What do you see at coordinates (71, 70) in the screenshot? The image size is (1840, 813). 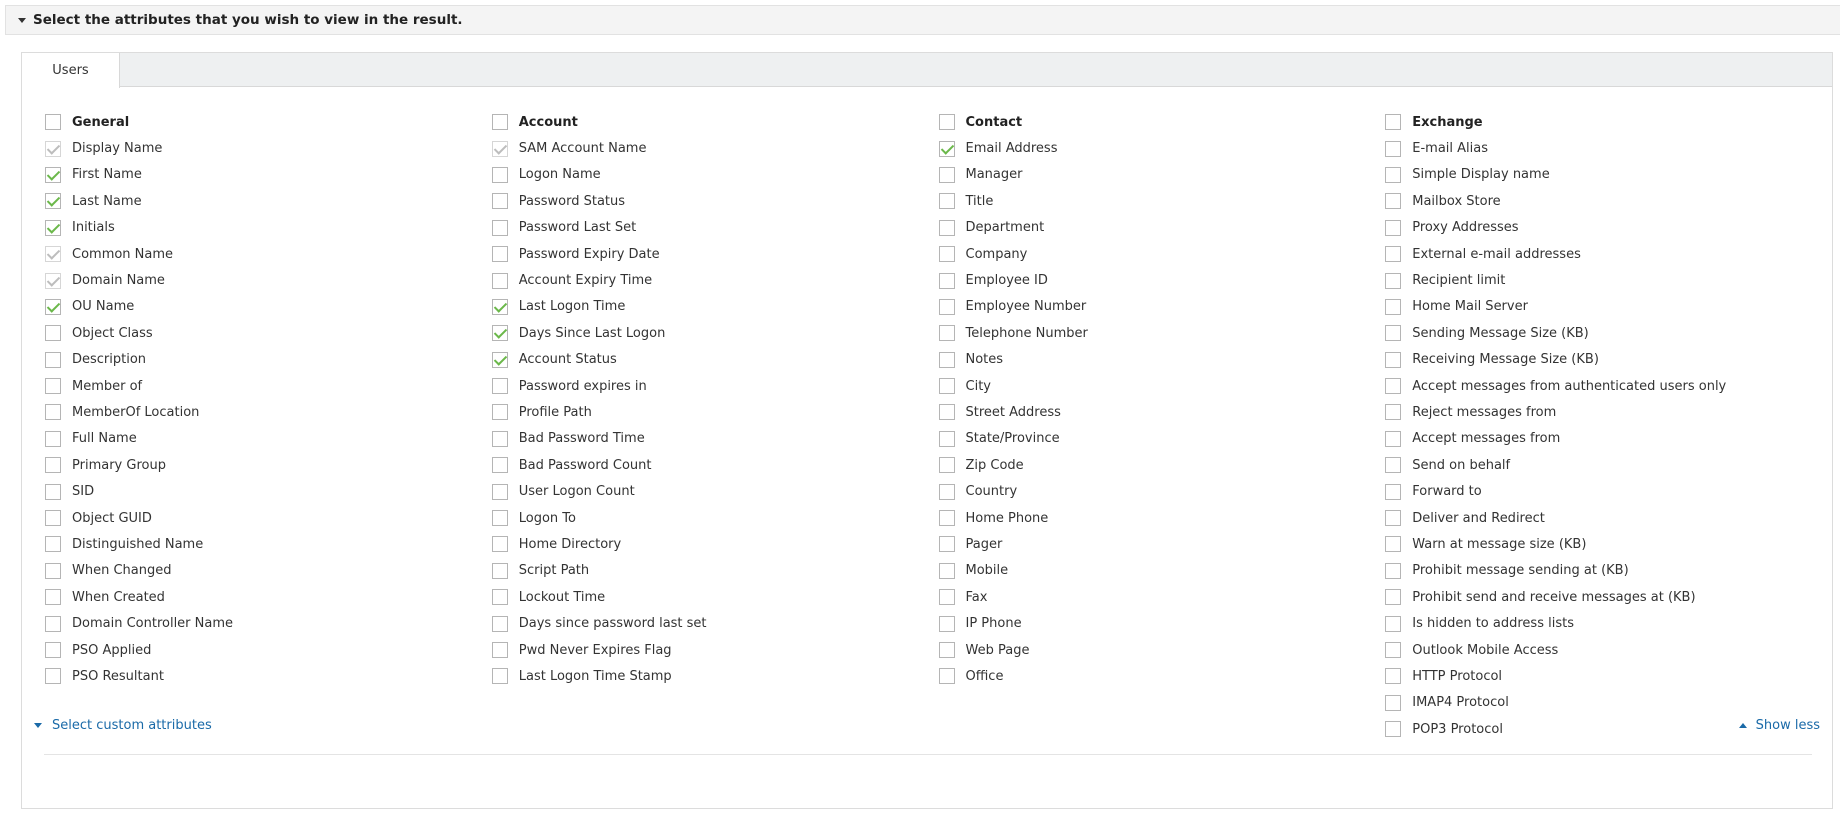 I see `tab-users: Users` at bounding box center [71, 70].